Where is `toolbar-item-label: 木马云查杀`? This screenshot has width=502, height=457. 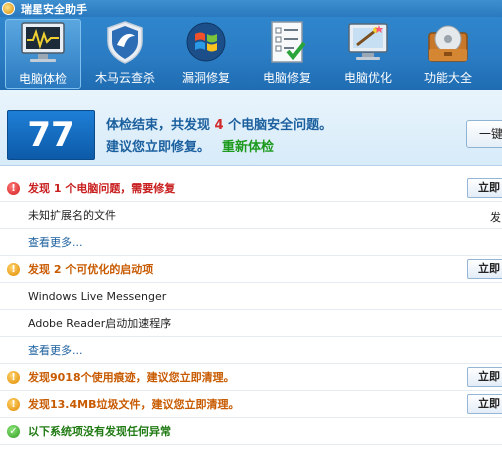 toolbar-item-label: 木马云查杀 is located at coordinates (124, 78).